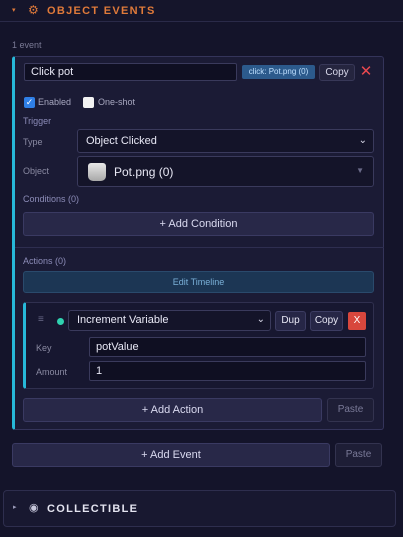 Image resolution: width=403 pixels, height=537 pixels. Describe the element at coordinates (227, 347) in the screenshot. I see `key-input: potValue` at that location.